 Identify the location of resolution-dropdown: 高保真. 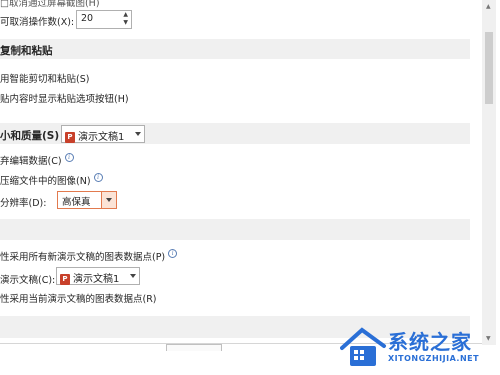
(87, 200).